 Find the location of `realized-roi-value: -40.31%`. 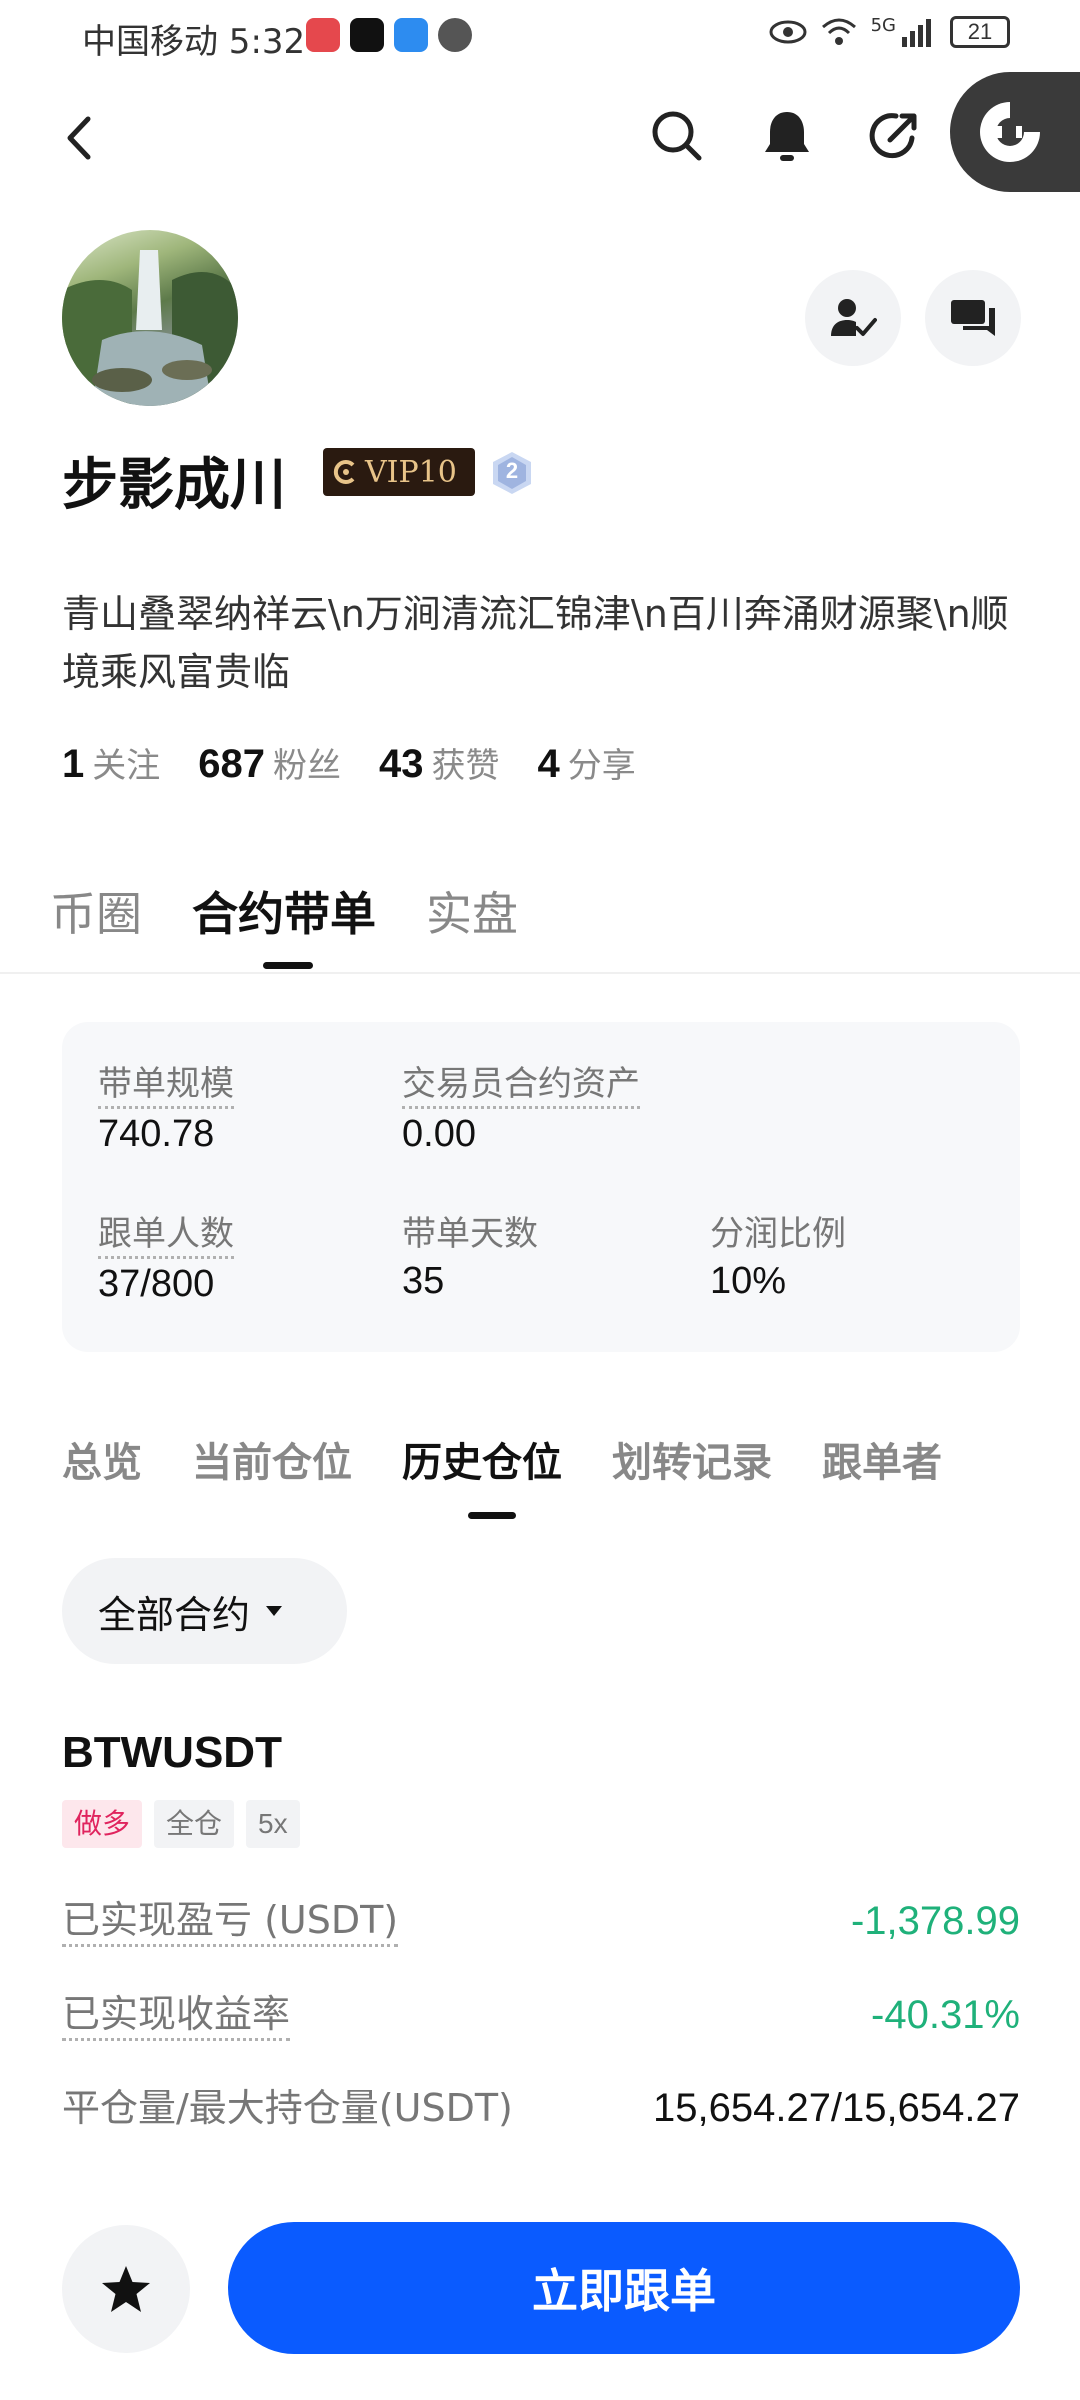

realized-roi-value: -40.31% is located at coordinates (945, 2015).